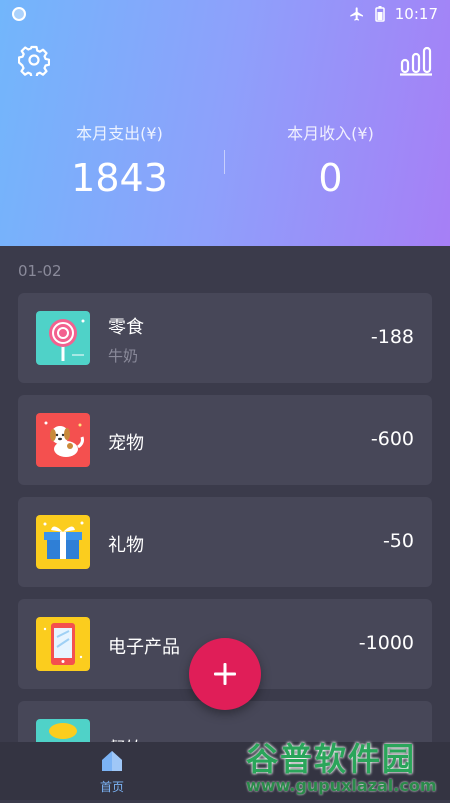 The height and width of the screenshot is (803, 450). Describe the element at coordinates (63, 338) in the screenshot. I see `lollipop-icon` at that location.